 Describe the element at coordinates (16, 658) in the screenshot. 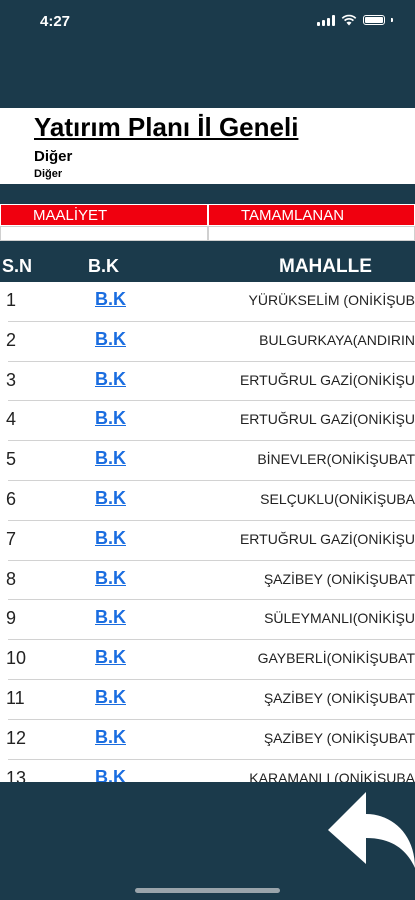

I see `row-sn: 10` at that location.